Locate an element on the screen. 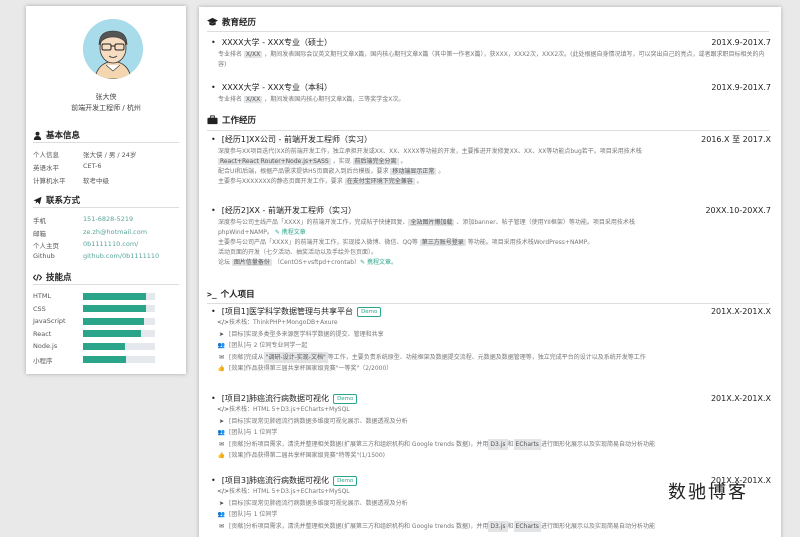  bullet-line: 主要参与XXXXXXX的静态页面开发工作，要求 在支付宝环境下完全兼容 。 is located at coordinates (494, 182).